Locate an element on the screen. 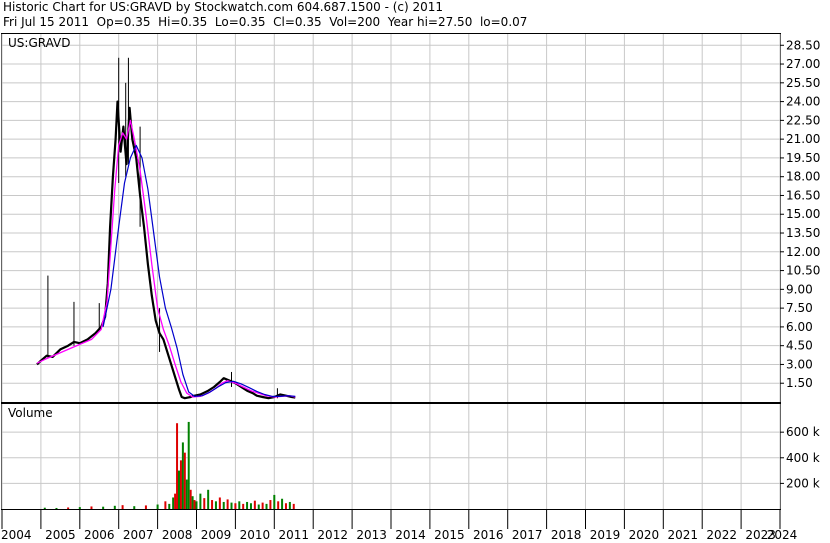 This screenshot has width=830, height=543. year-tick-label: 2021 is located at coordinates (683, 535).